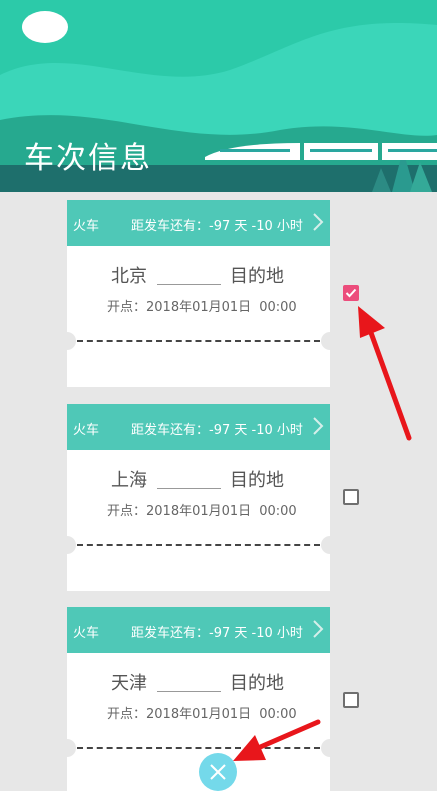  I want to click on origin-station: 天津, so click(129, 683).